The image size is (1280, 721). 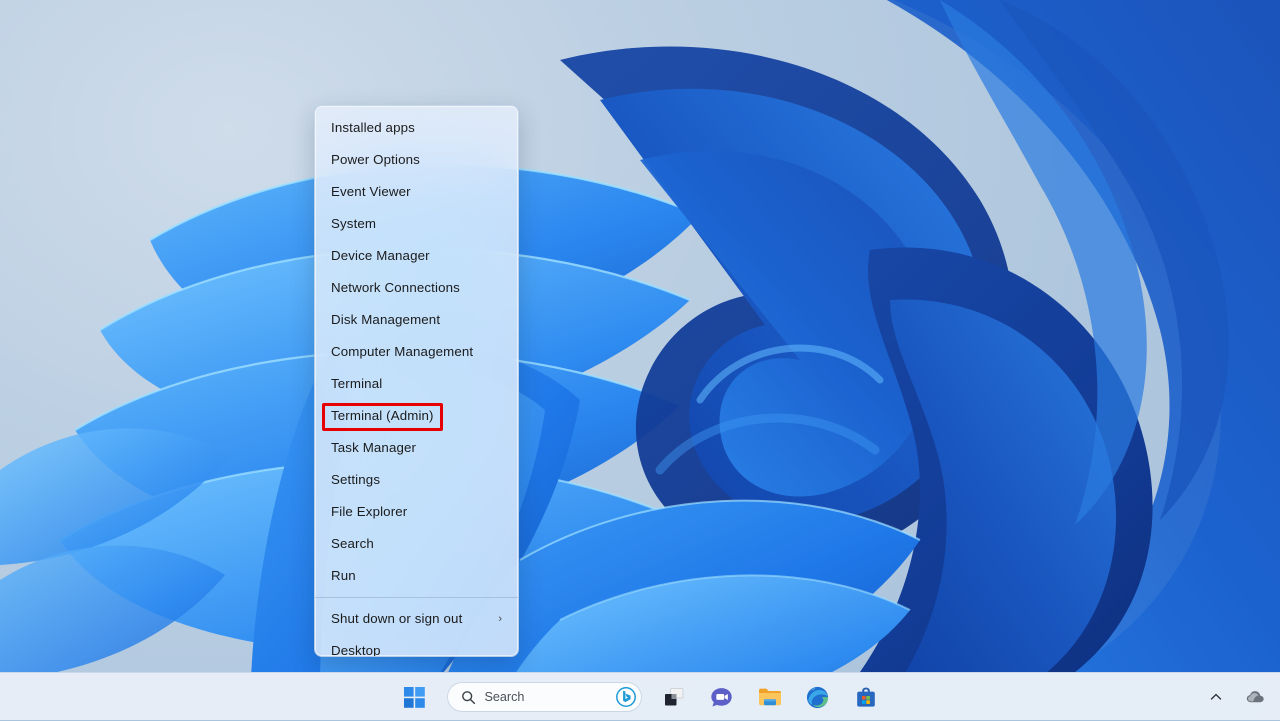 What do you see at coordinates (356, 479) in the screenshot?
I see `menu-item-label: Settings` at bounding box center [356, 479].